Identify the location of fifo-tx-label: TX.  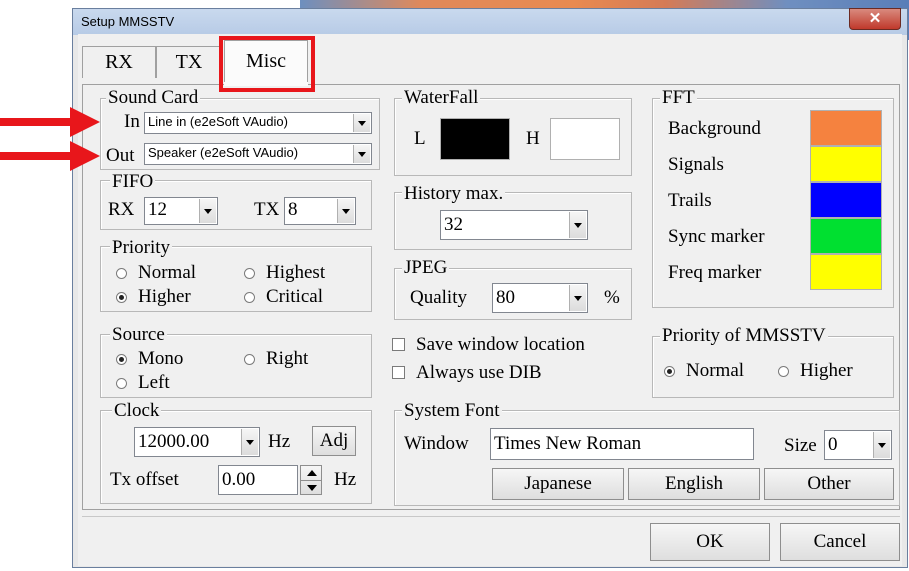
(267, 209).